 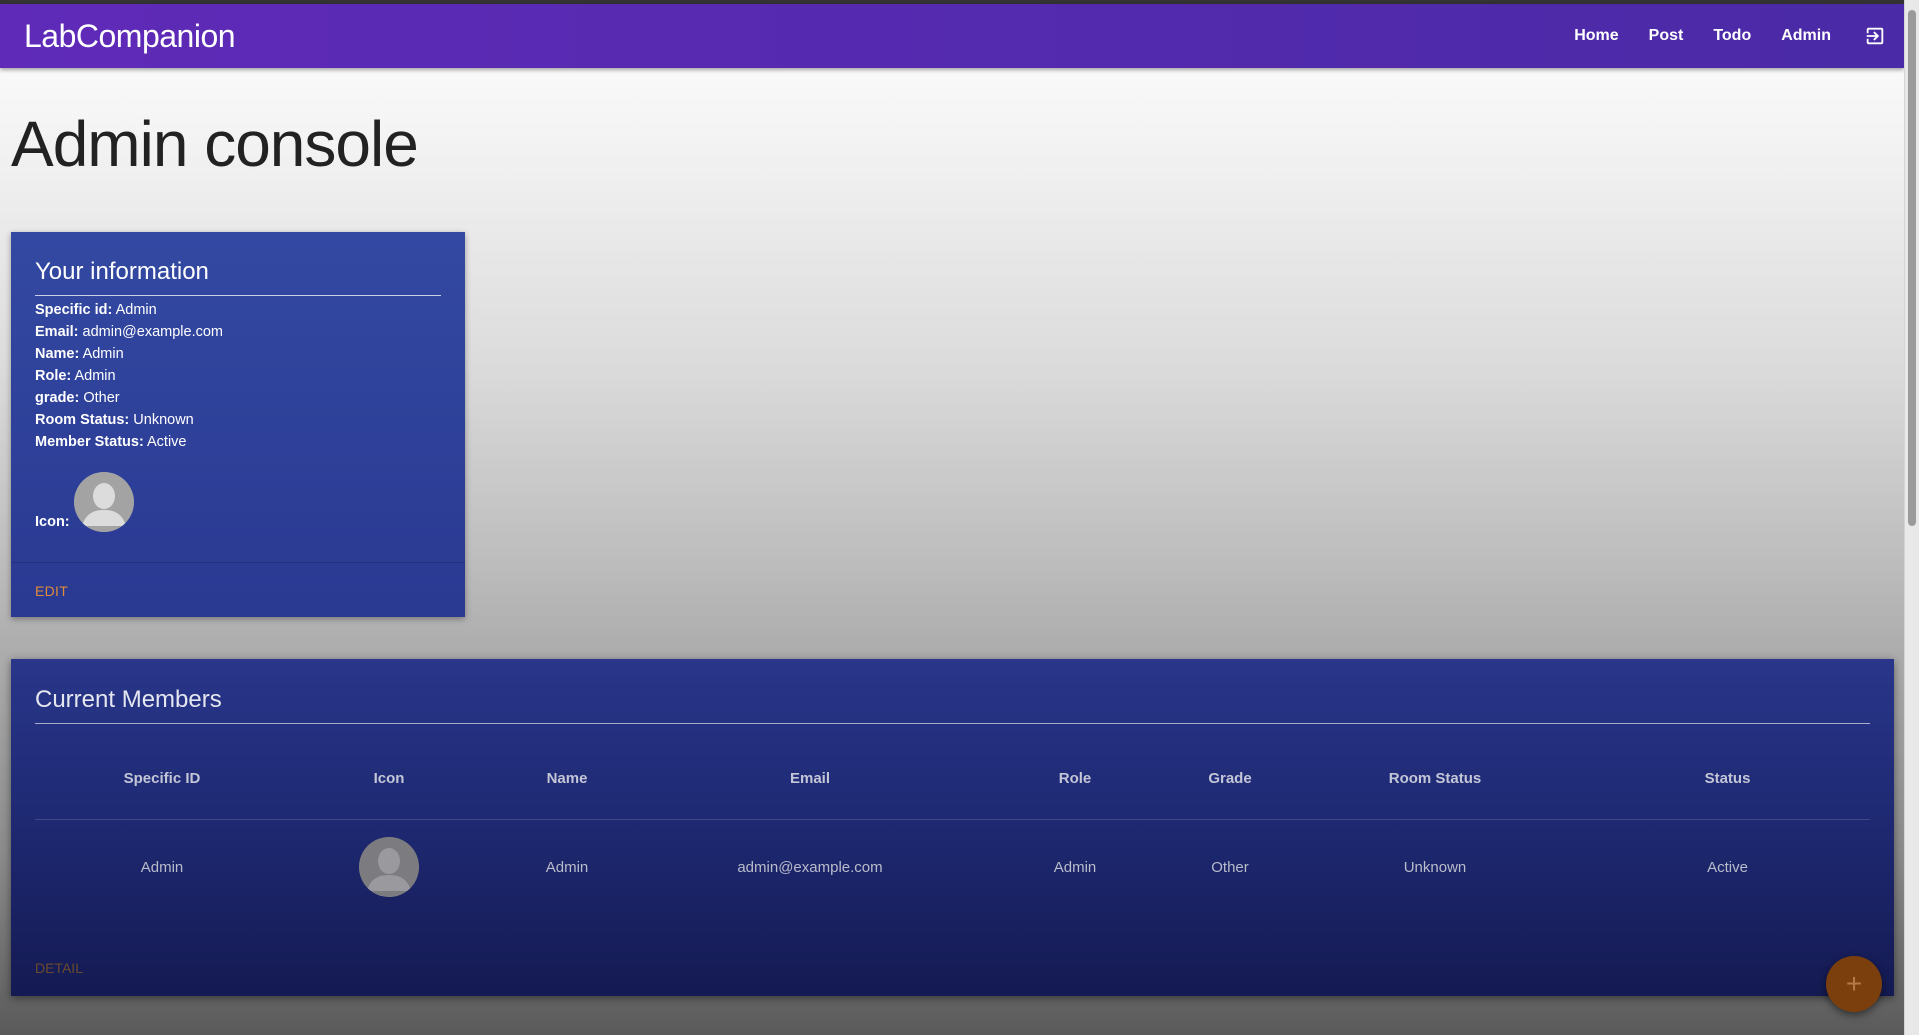 I want to click on nav-links: Home Post Todo Admin, so click(x=1731, y=36).